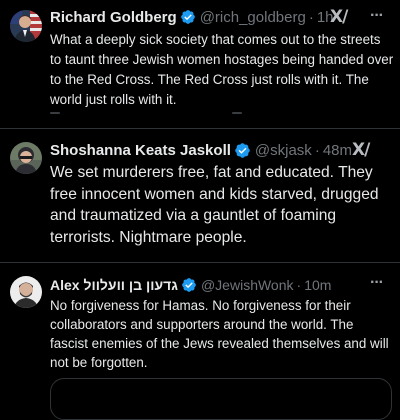  I want to click on embedded-media-card, so click(221, 399).